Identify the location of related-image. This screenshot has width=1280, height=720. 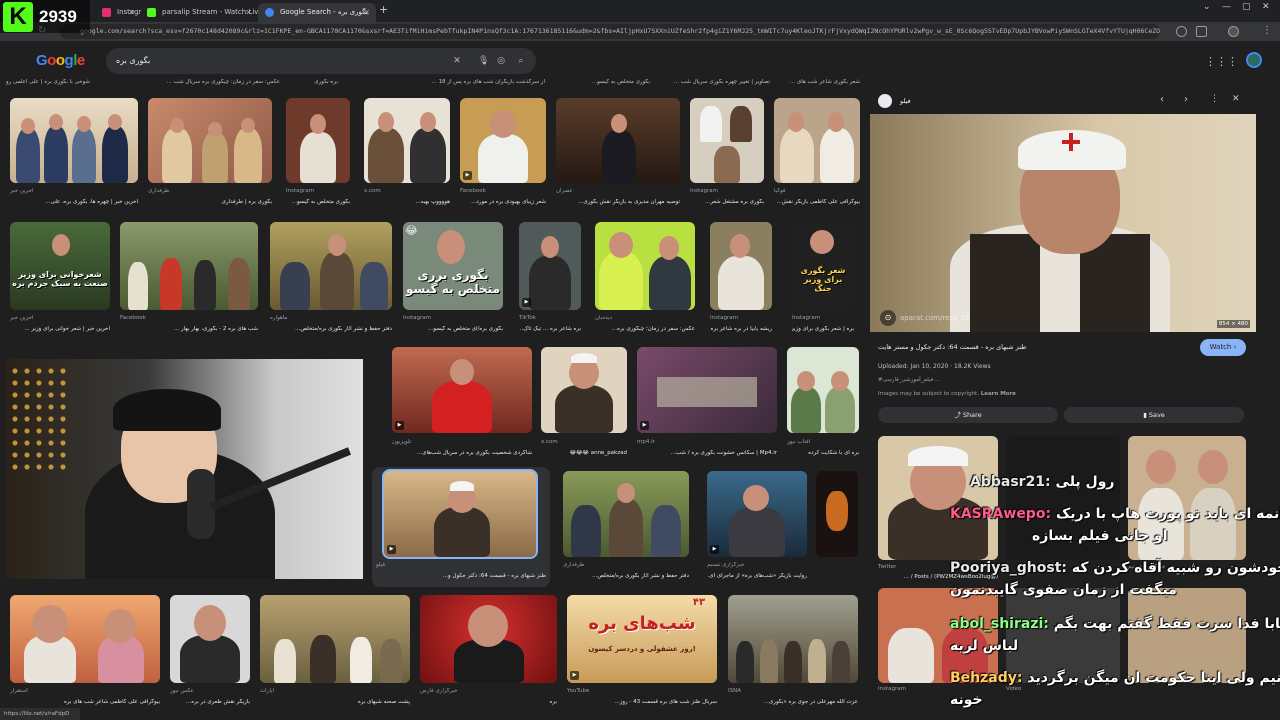
(1187, 654).